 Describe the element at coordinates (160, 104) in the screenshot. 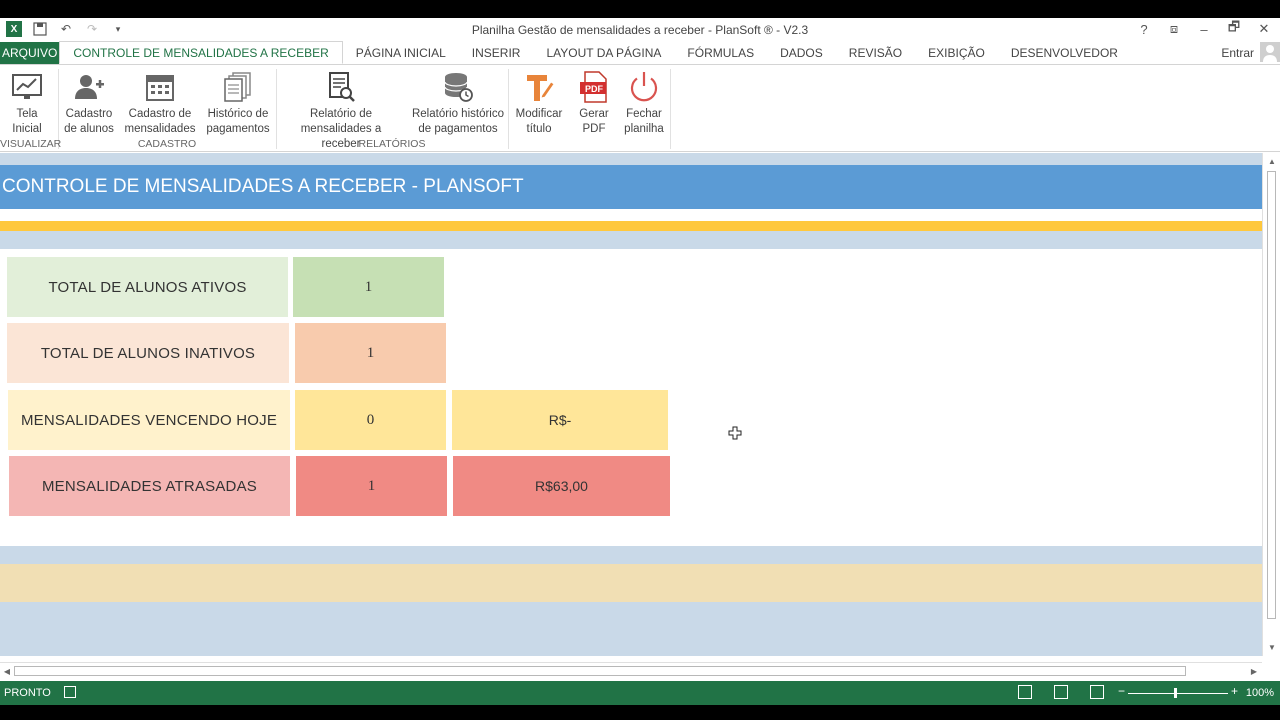

I see `cadastro-mensalidades-button: Cadastro de mensalidades` at that location.